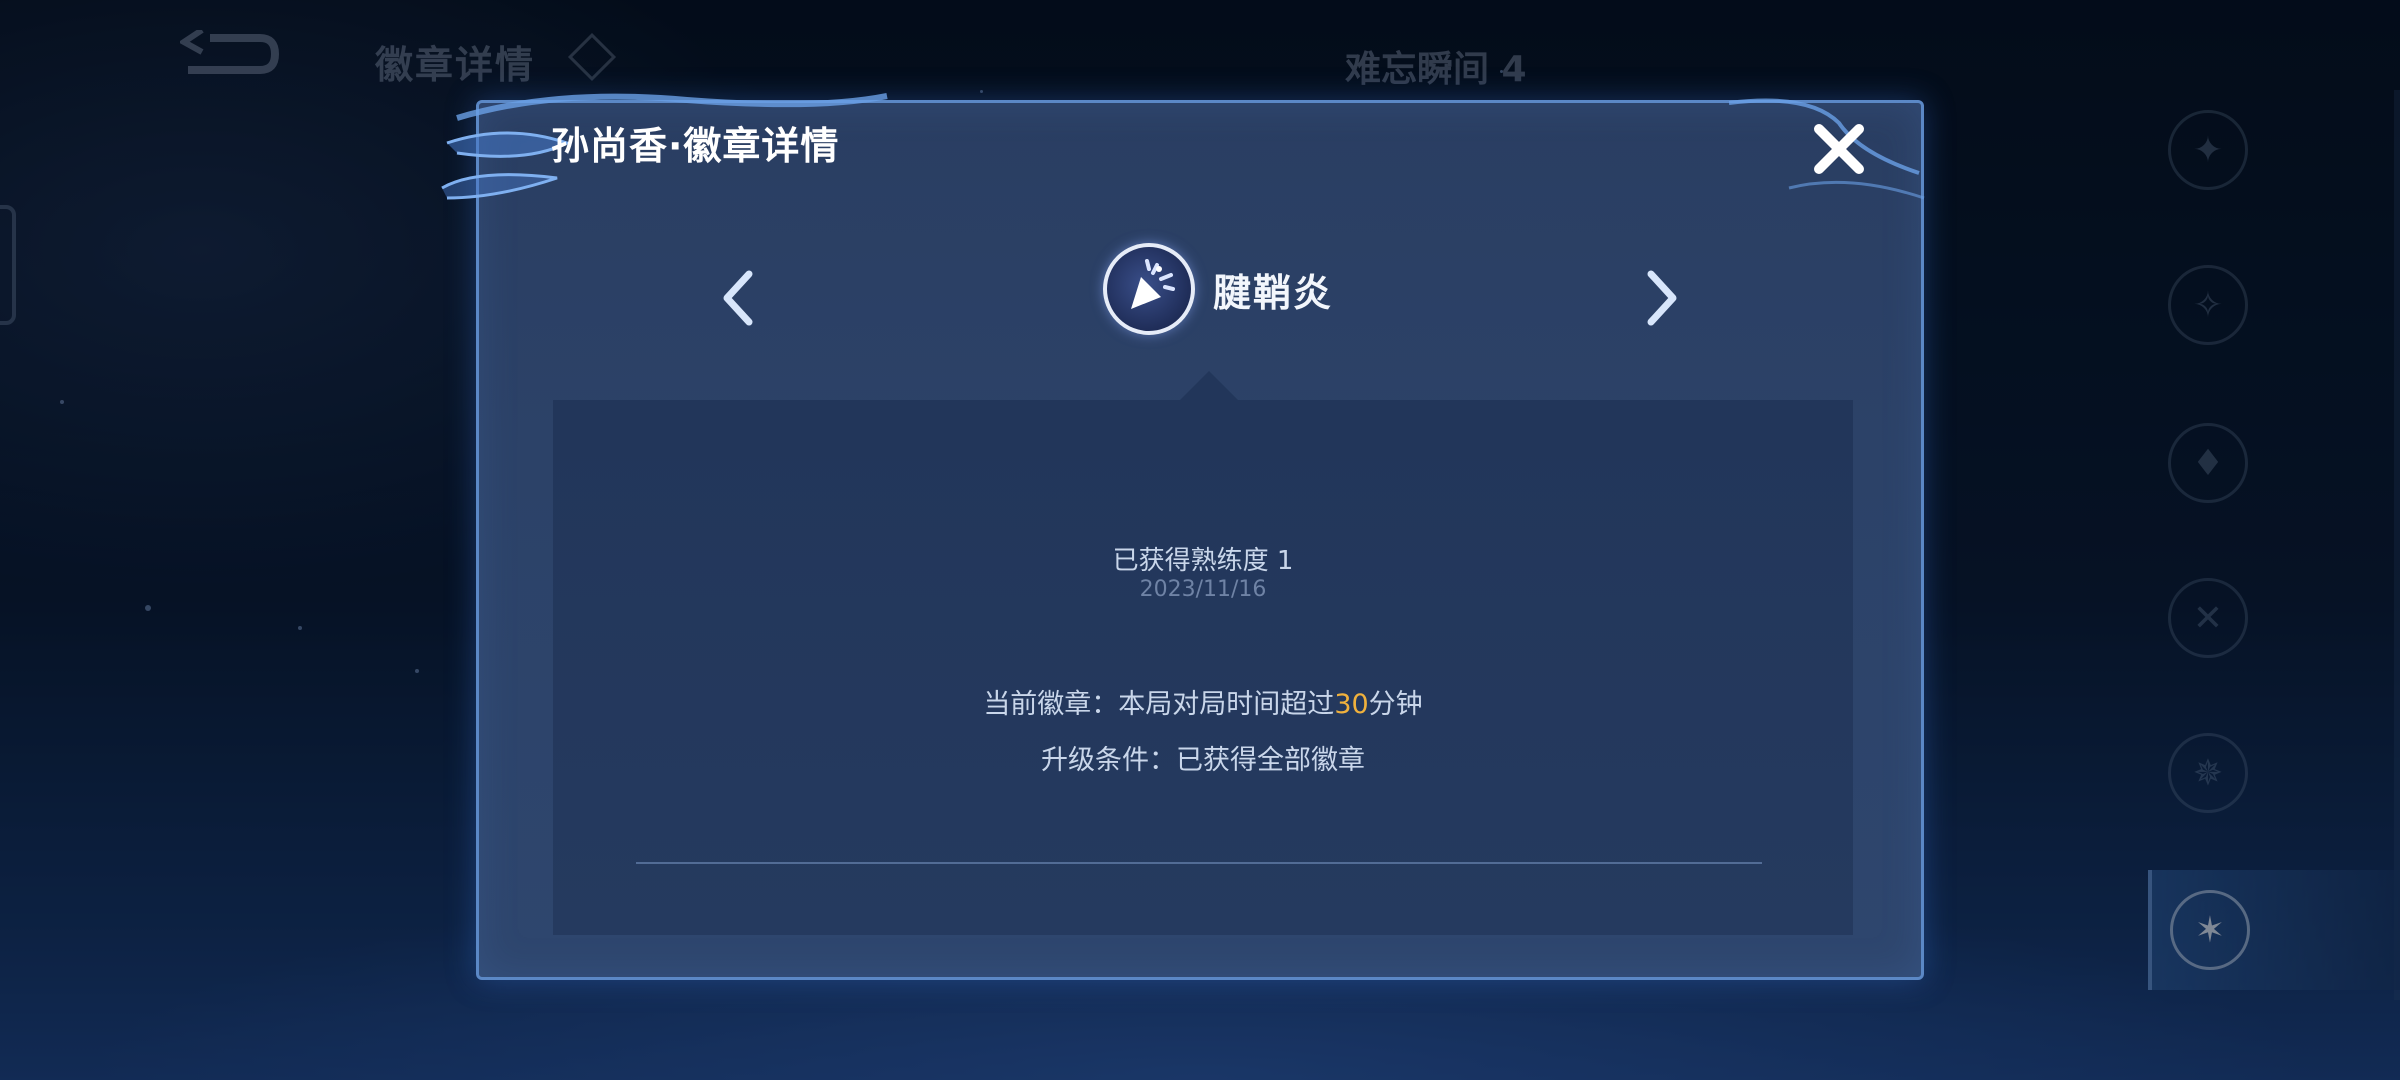  What do you see at coordinates (1203, 589) in the screenshot?
I see `acquired-date: 2023/11/16` at bounding box center [1203, 589].